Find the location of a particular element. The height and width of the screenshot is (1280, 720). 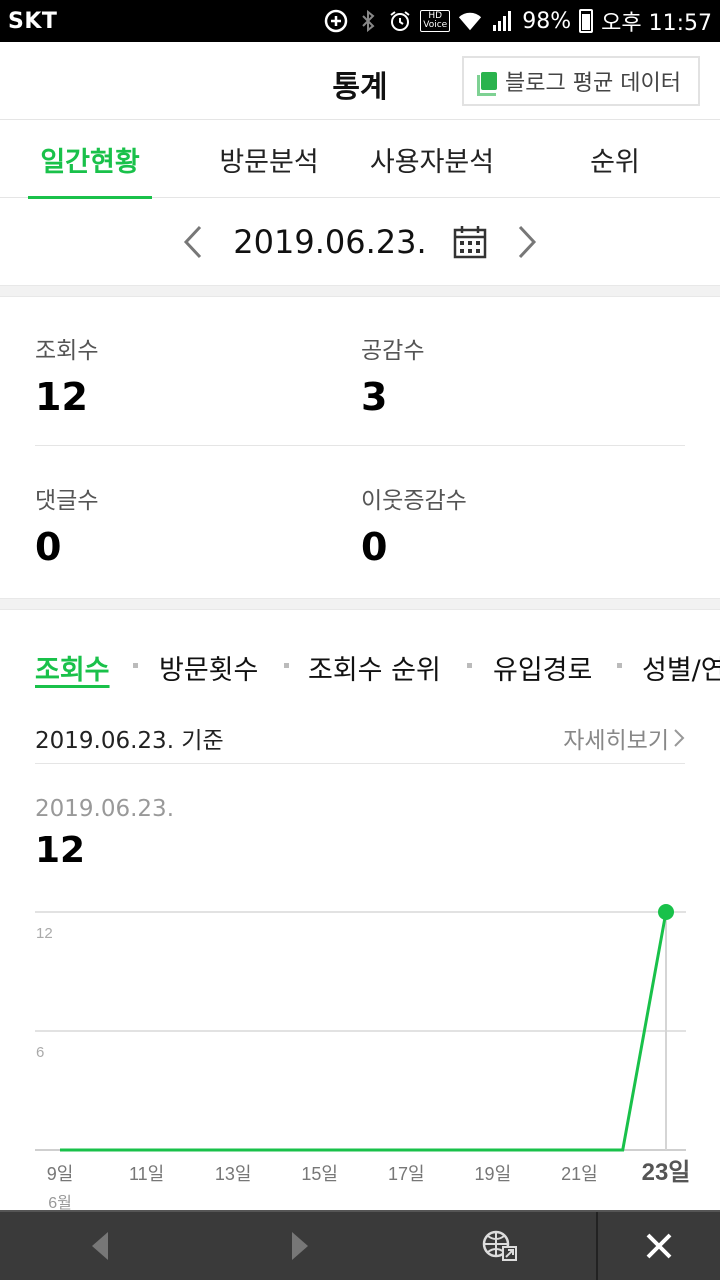

back-button is located at coordinates (100, 1246).